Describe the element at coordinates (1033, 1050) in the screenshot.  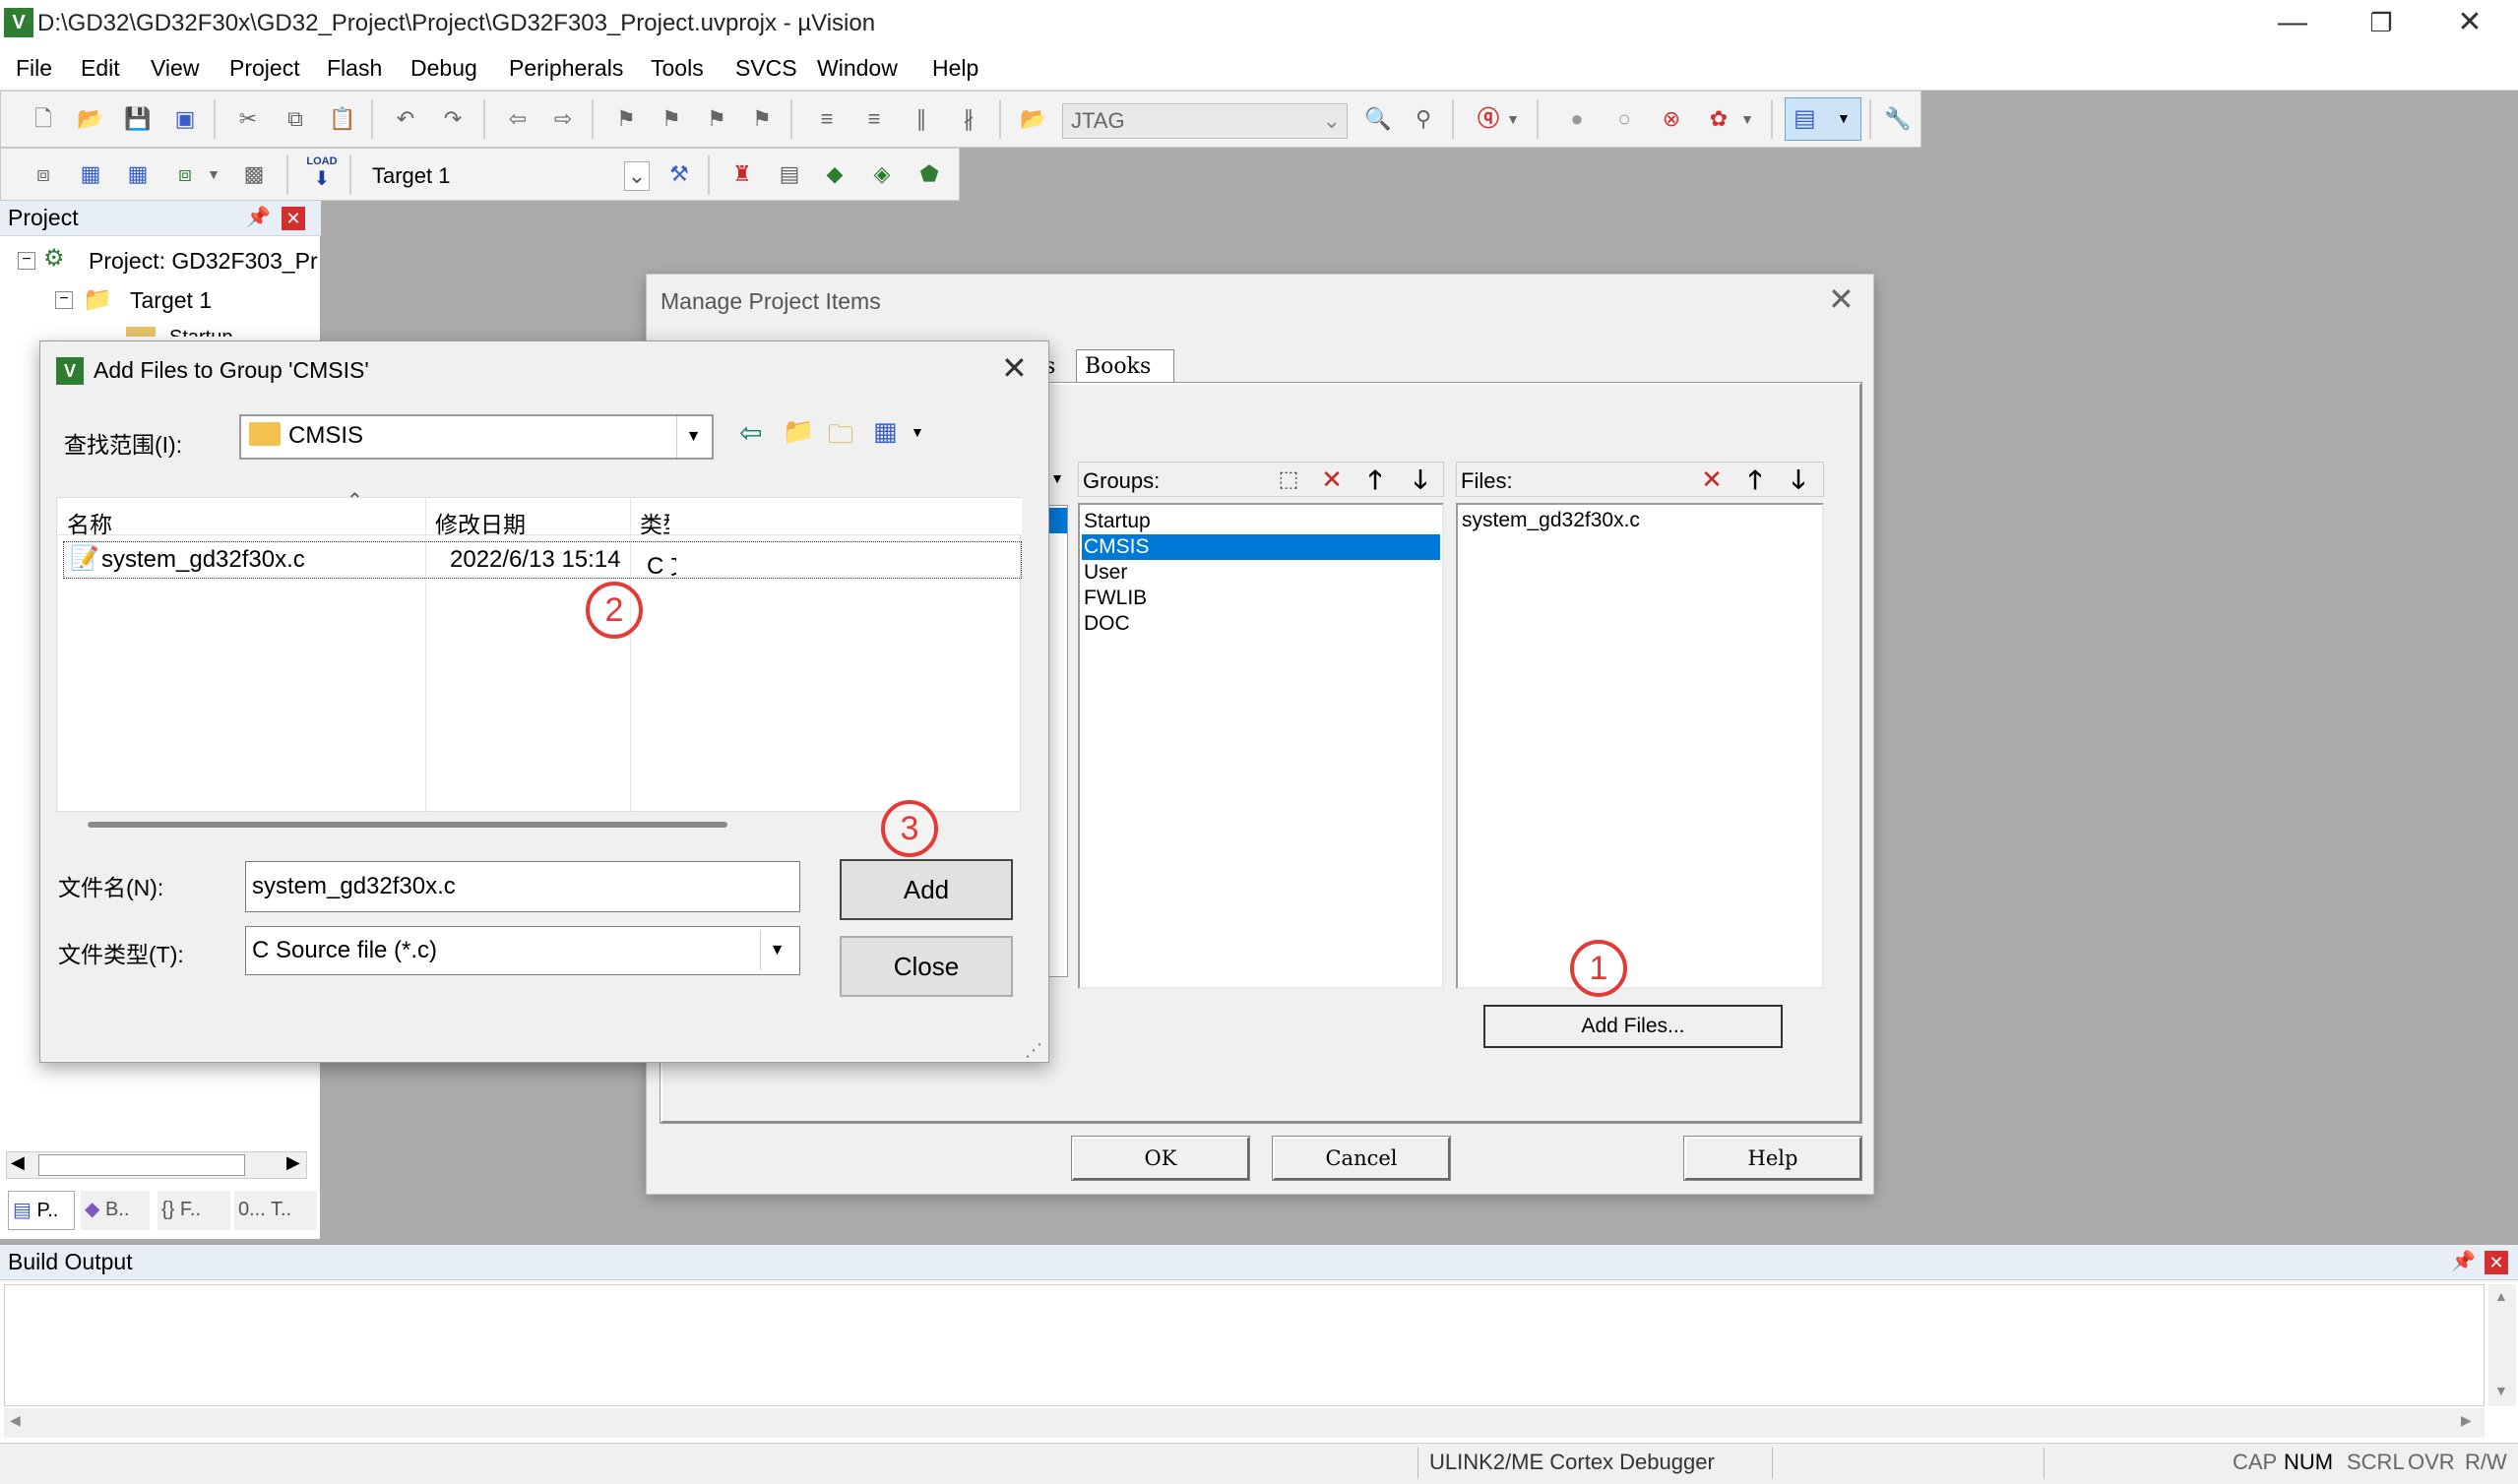
I see `resize-grip-icon: ⋰` at that location.